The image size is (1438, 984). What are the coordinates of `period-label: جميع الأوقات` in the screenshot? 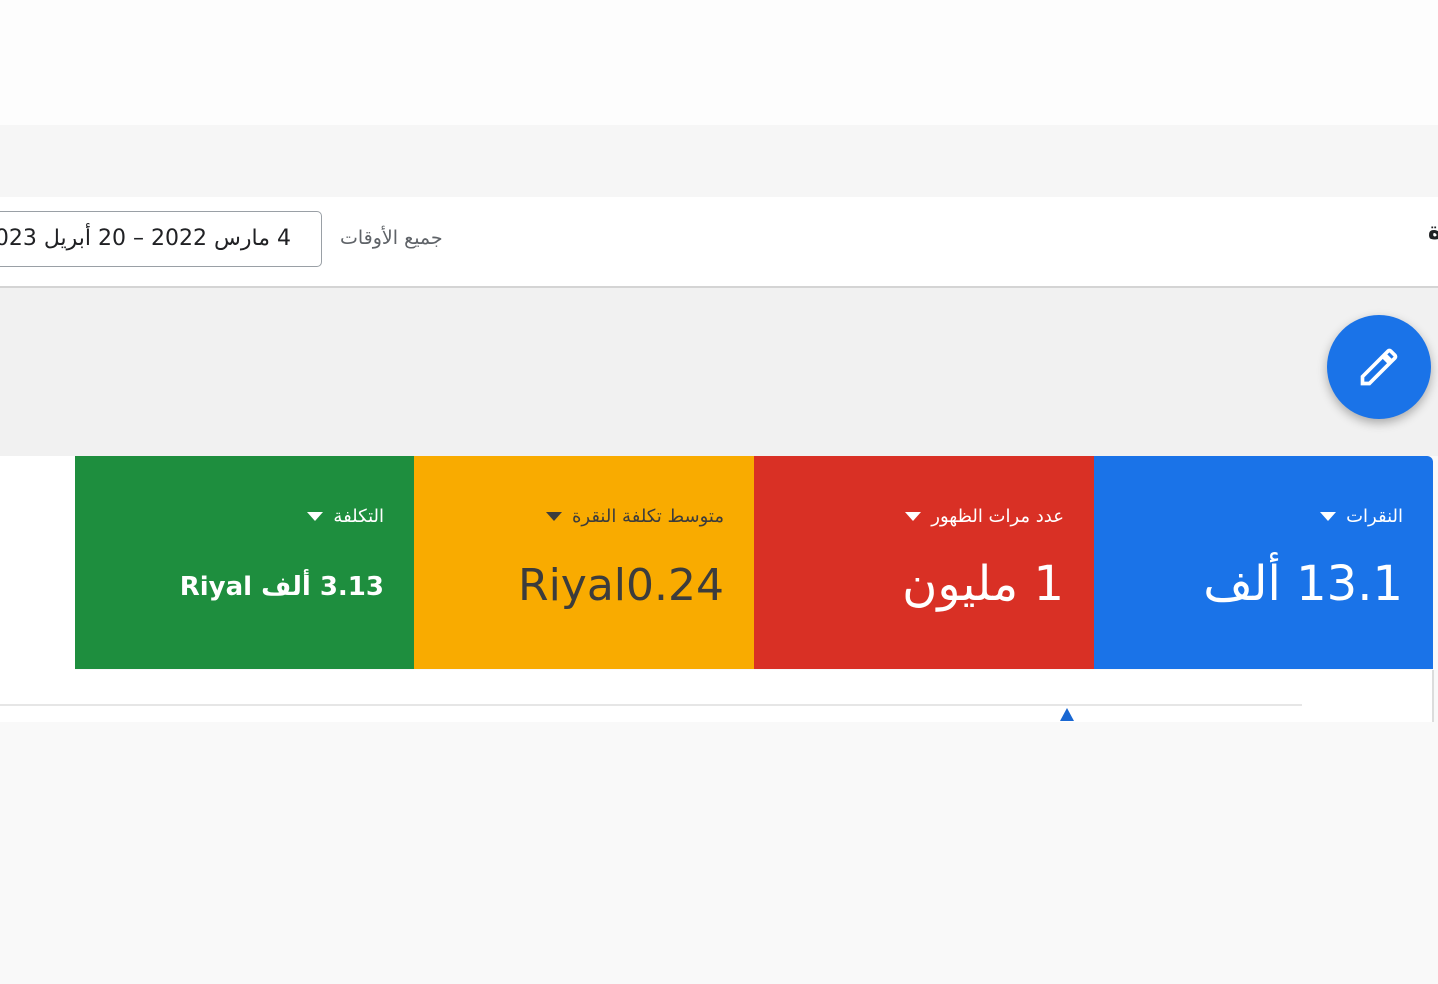 It's located at (391, 238).